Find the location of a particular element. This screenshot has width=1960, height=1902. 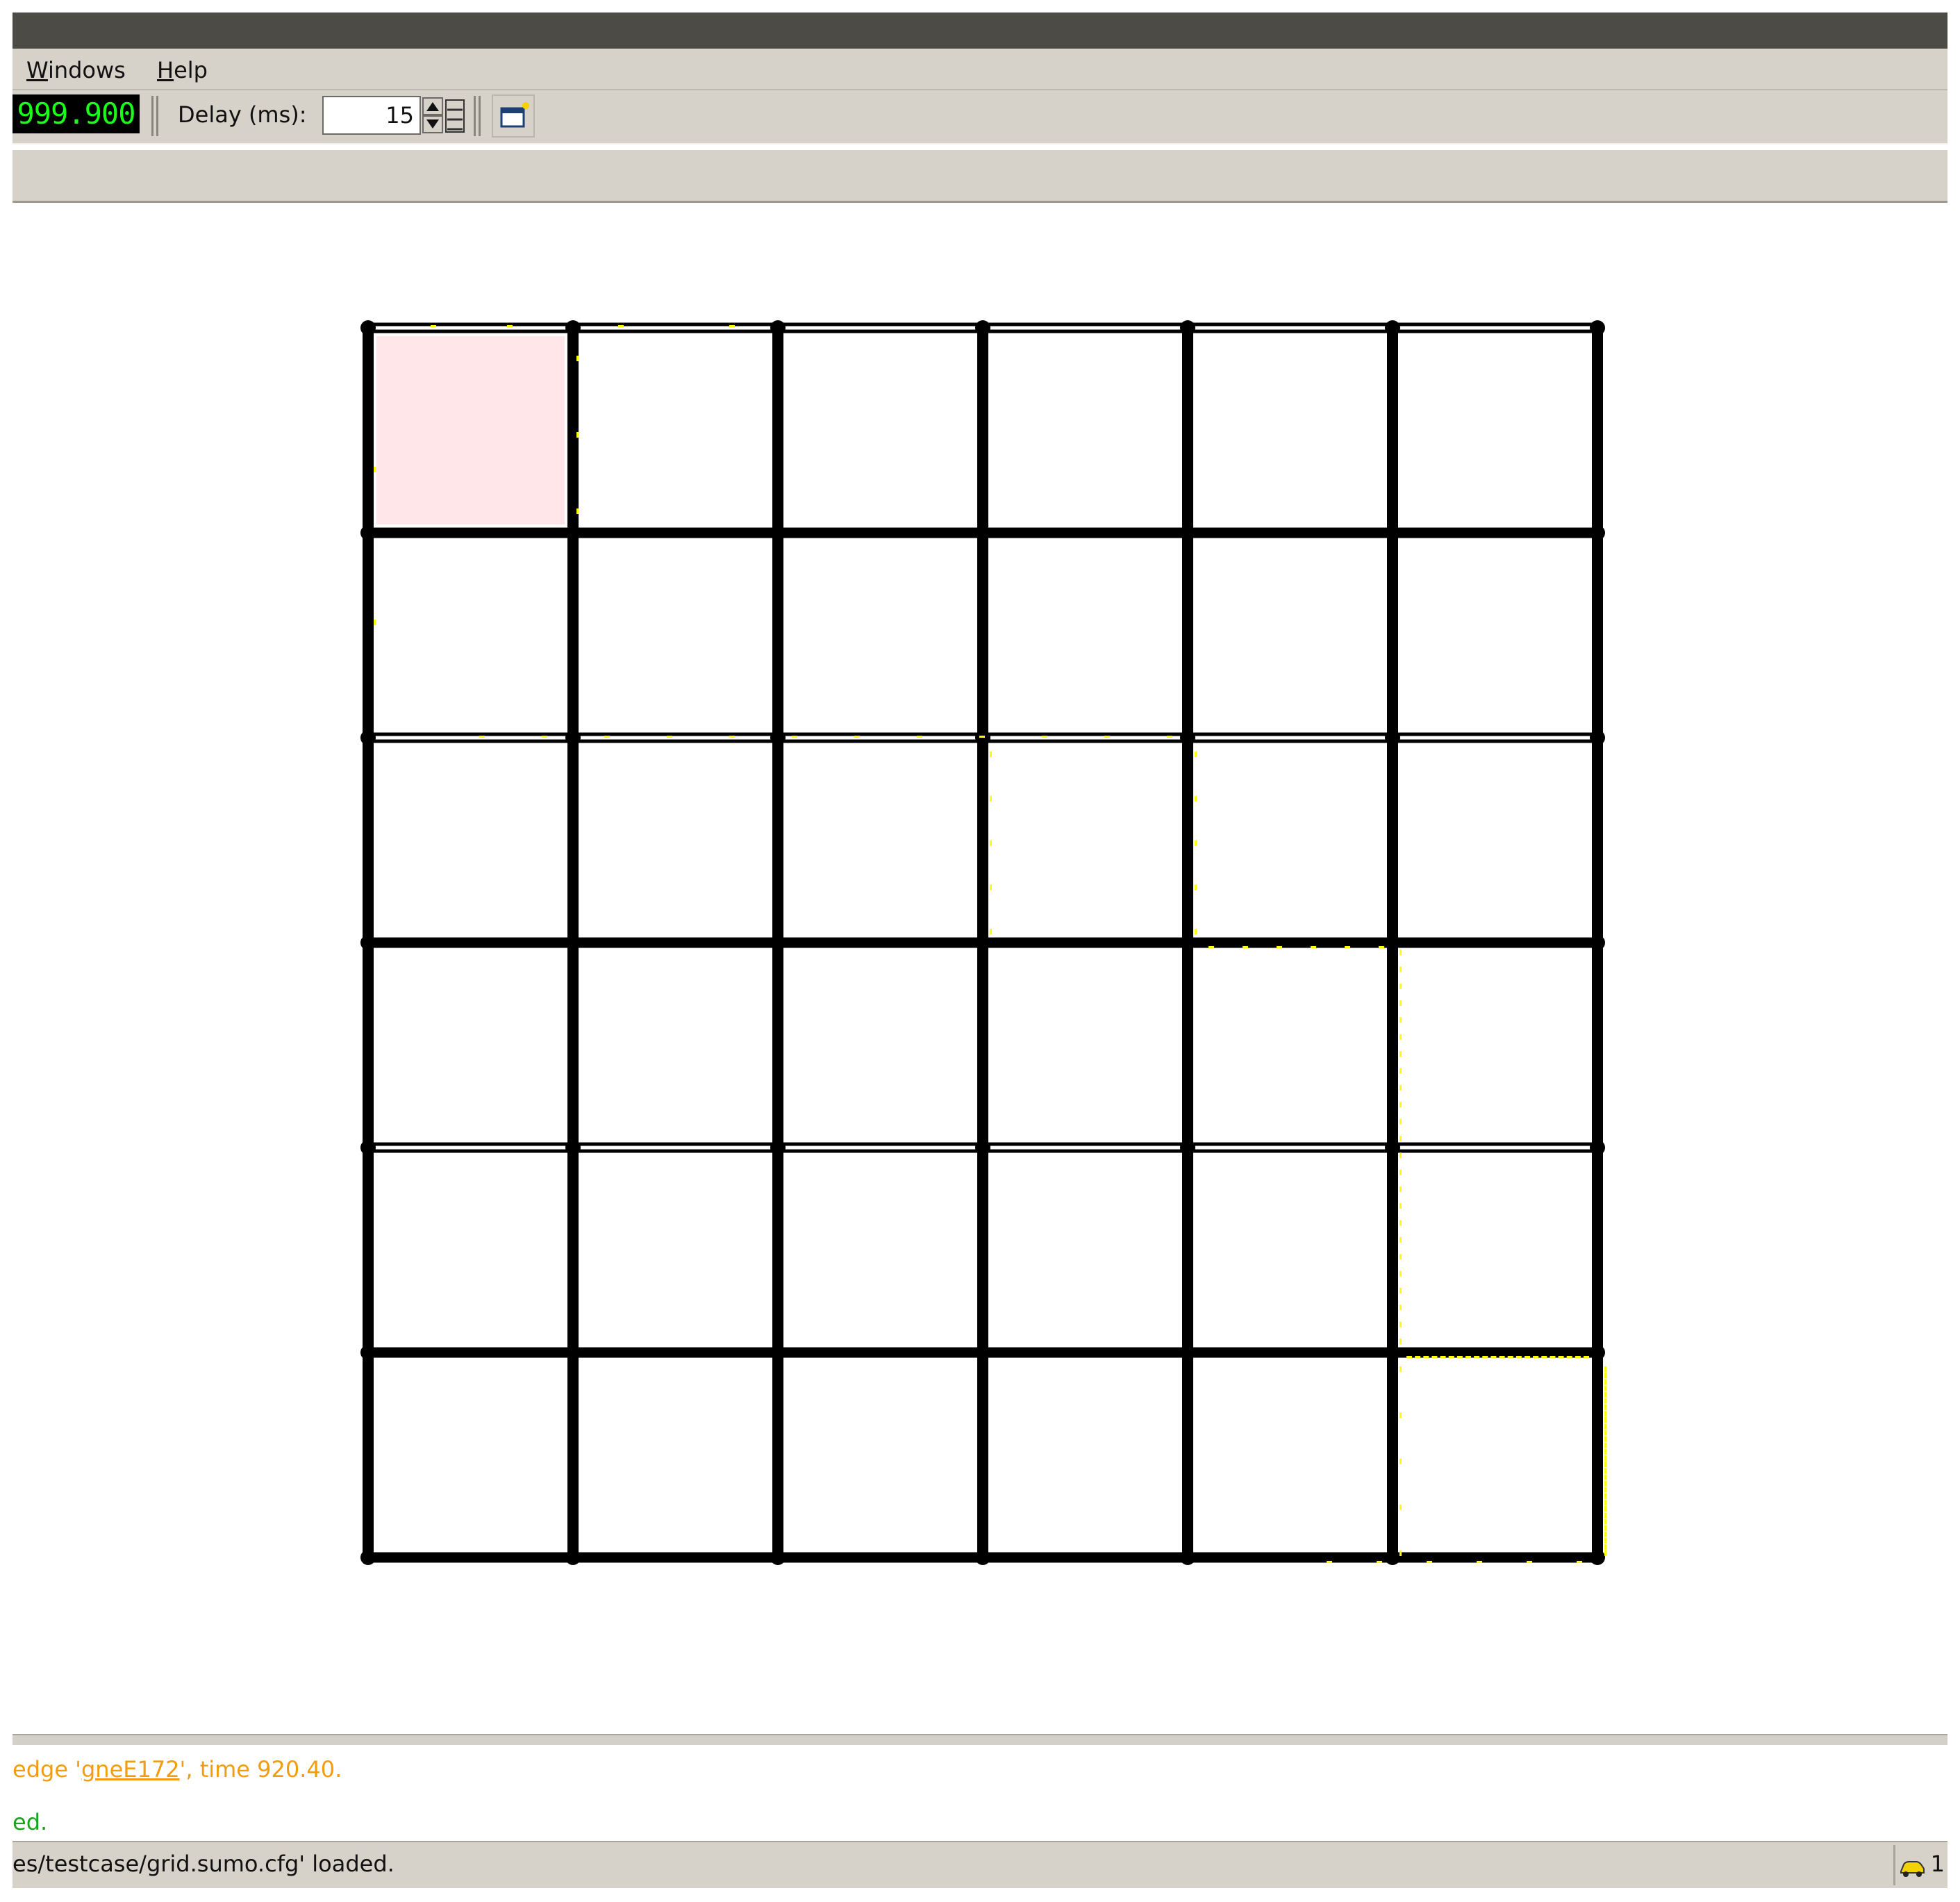

vehicle-counter: 1 is located at coordinates (1920, 1865).